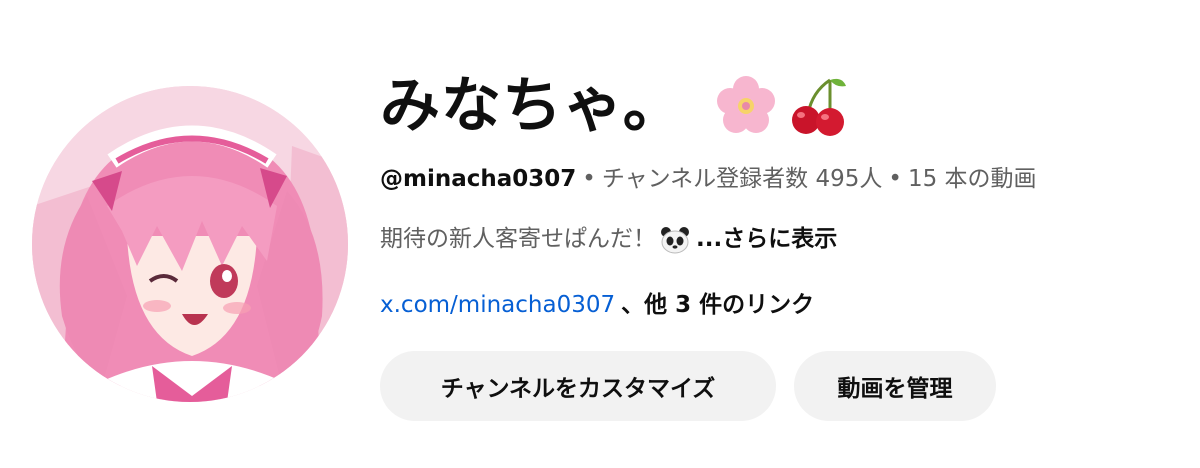 The height and width of the screenshot is (468, 1200). I want to click on name-emojis, so click(782, 106).